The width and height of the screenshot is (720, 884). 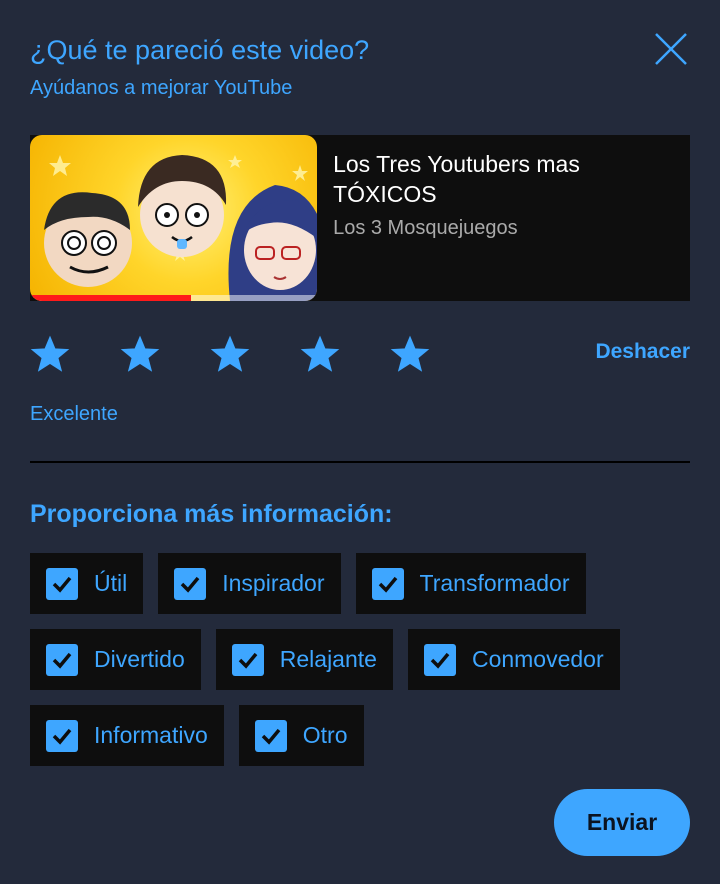 I want to click on star-rating: Deshacer, so click(x=360, y=354).